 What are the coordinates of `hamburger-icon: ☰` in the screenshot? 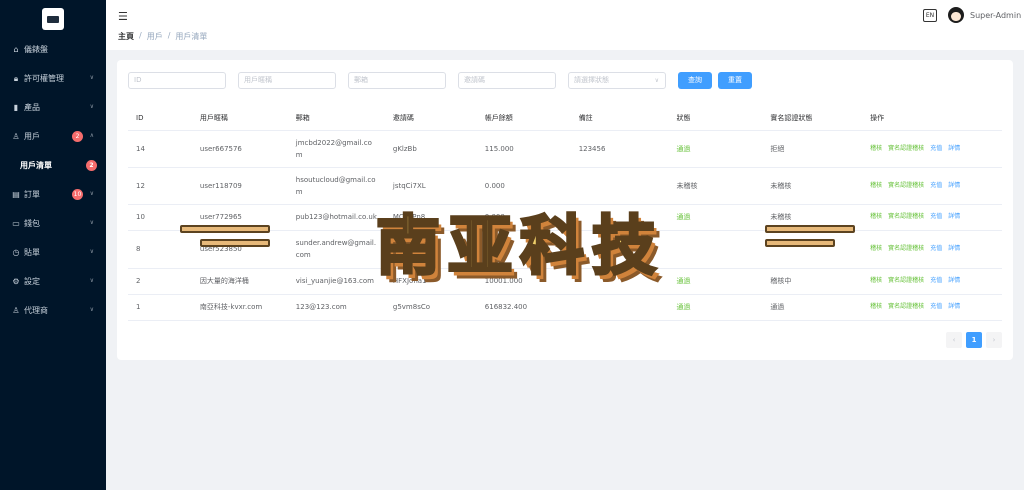 It's located at (123, 16).